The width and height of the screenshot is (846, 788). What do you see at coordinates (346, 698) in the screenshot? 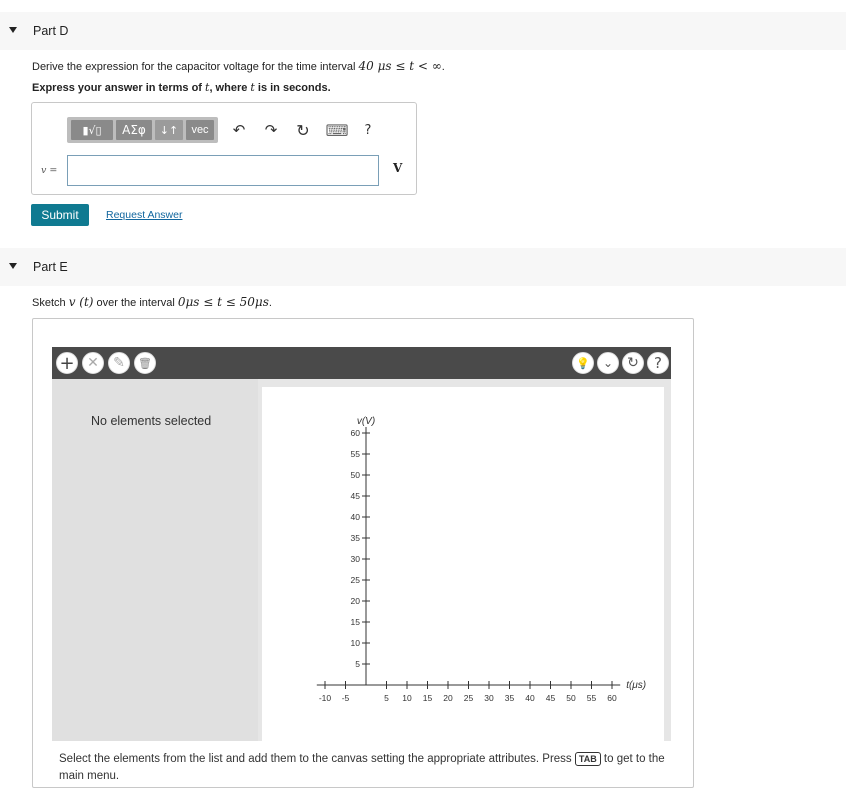
I see `x-tick-label: -5` at bounding box center [346, 698].